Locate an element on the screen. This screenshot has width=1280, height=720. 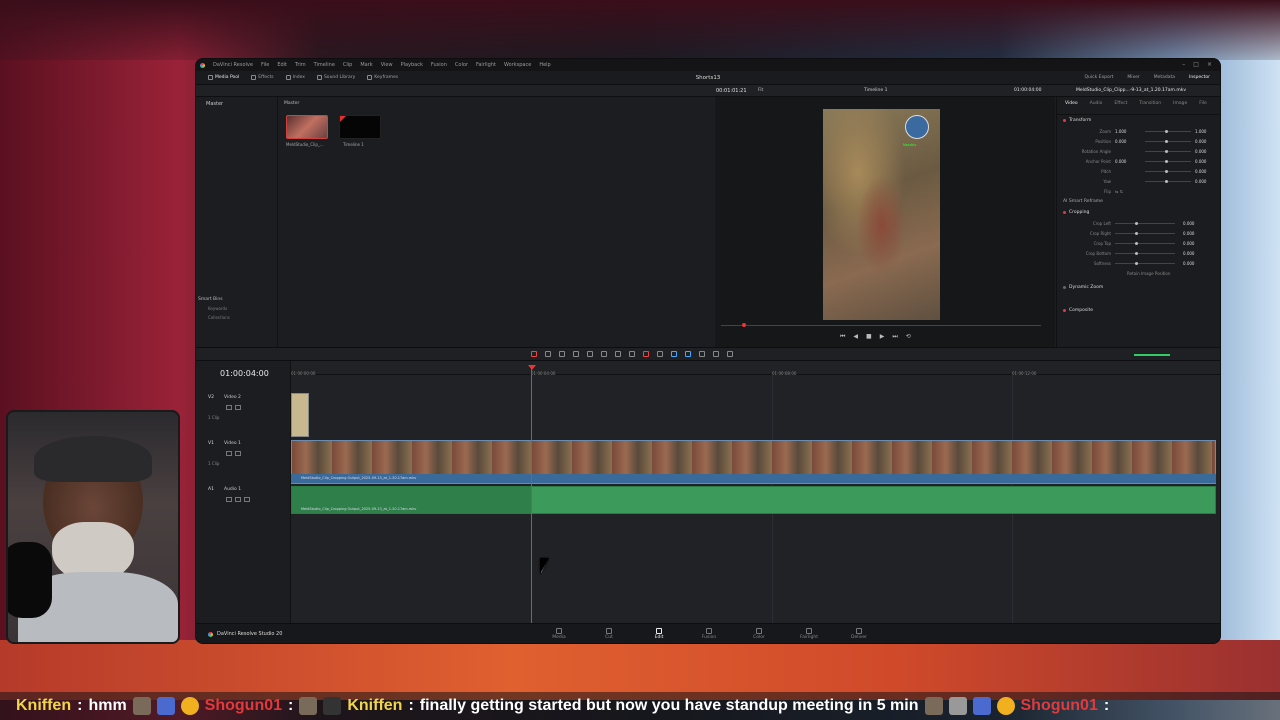
menu-fairlight: Fairlight is located at coordinates (486, 65).